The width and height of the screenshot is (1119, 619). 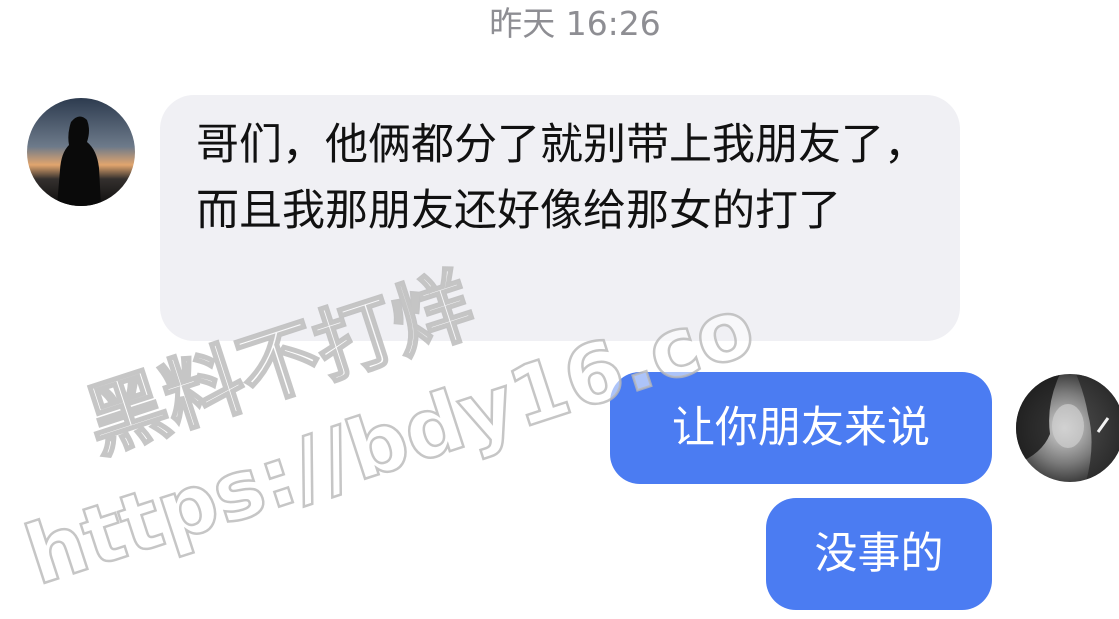 I want to click on outgoing-message-text: 让你朋友来说, so click(x=801, y=428).